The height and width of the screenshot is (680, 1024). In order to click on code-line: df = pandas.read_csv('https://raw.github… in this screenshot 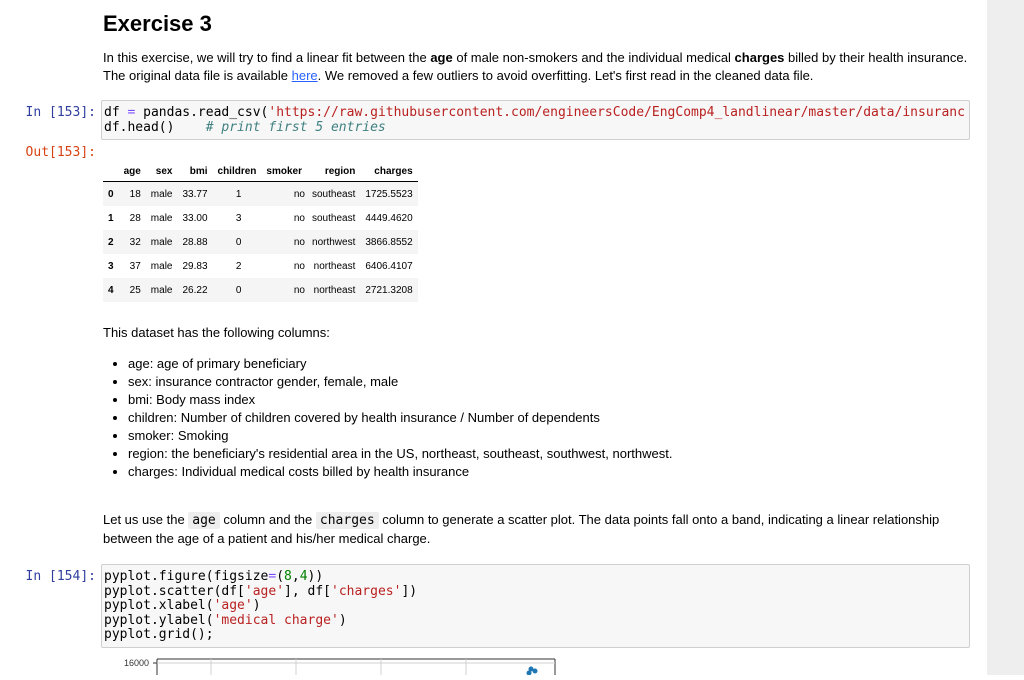, I will do `click(534, 112)`.